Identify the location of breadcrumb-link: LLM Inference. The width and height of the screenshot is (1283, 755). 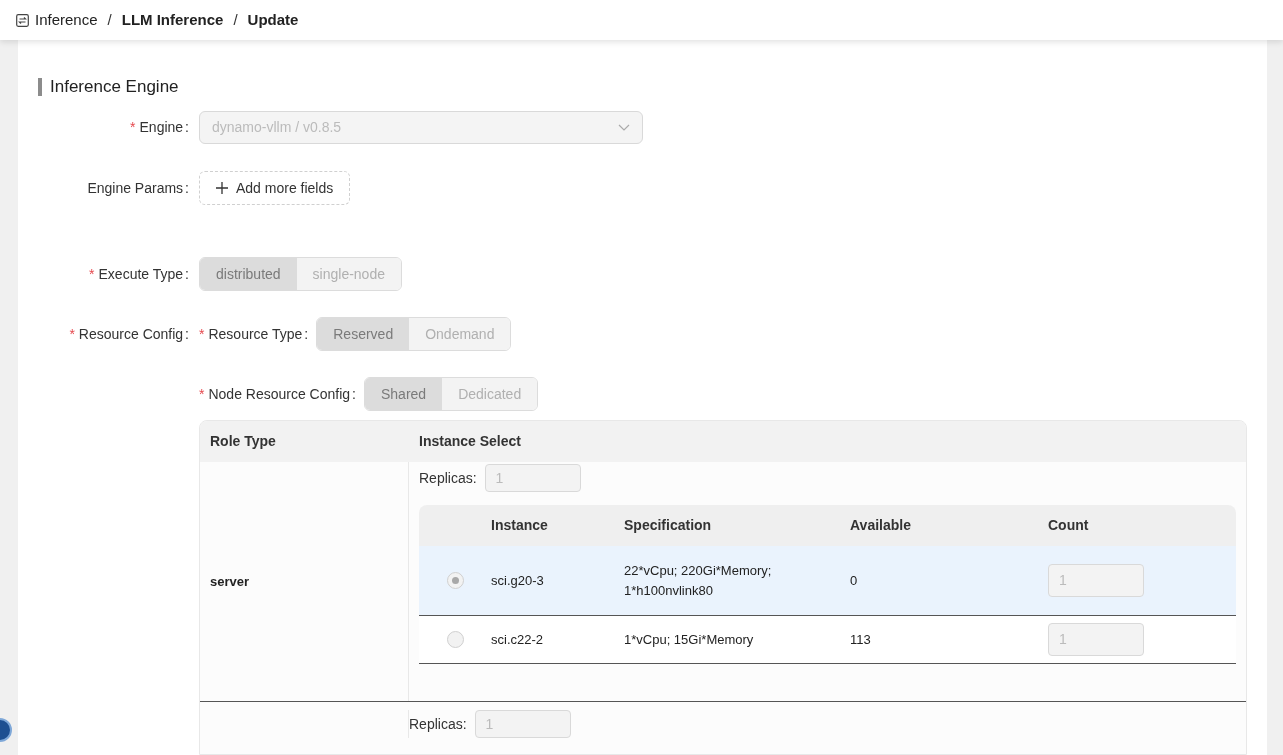
(172, 20).